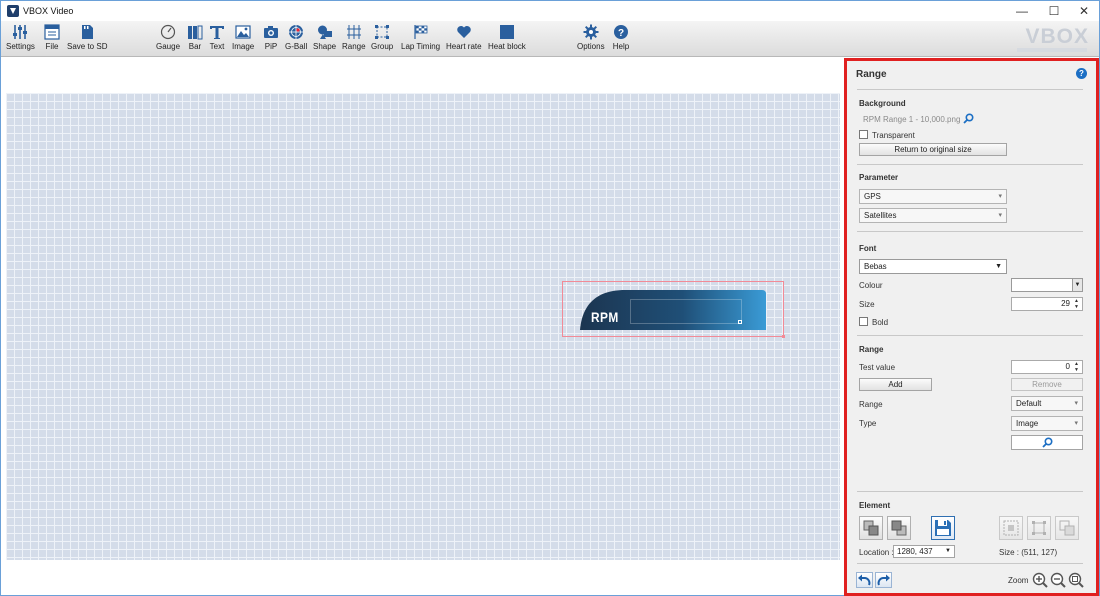 This screenshot has width=1100, height=596. What do you see at coordinates (895, 384) in the screenshot?
I see `add-range-button: Add` at bounding box center [895, 384].